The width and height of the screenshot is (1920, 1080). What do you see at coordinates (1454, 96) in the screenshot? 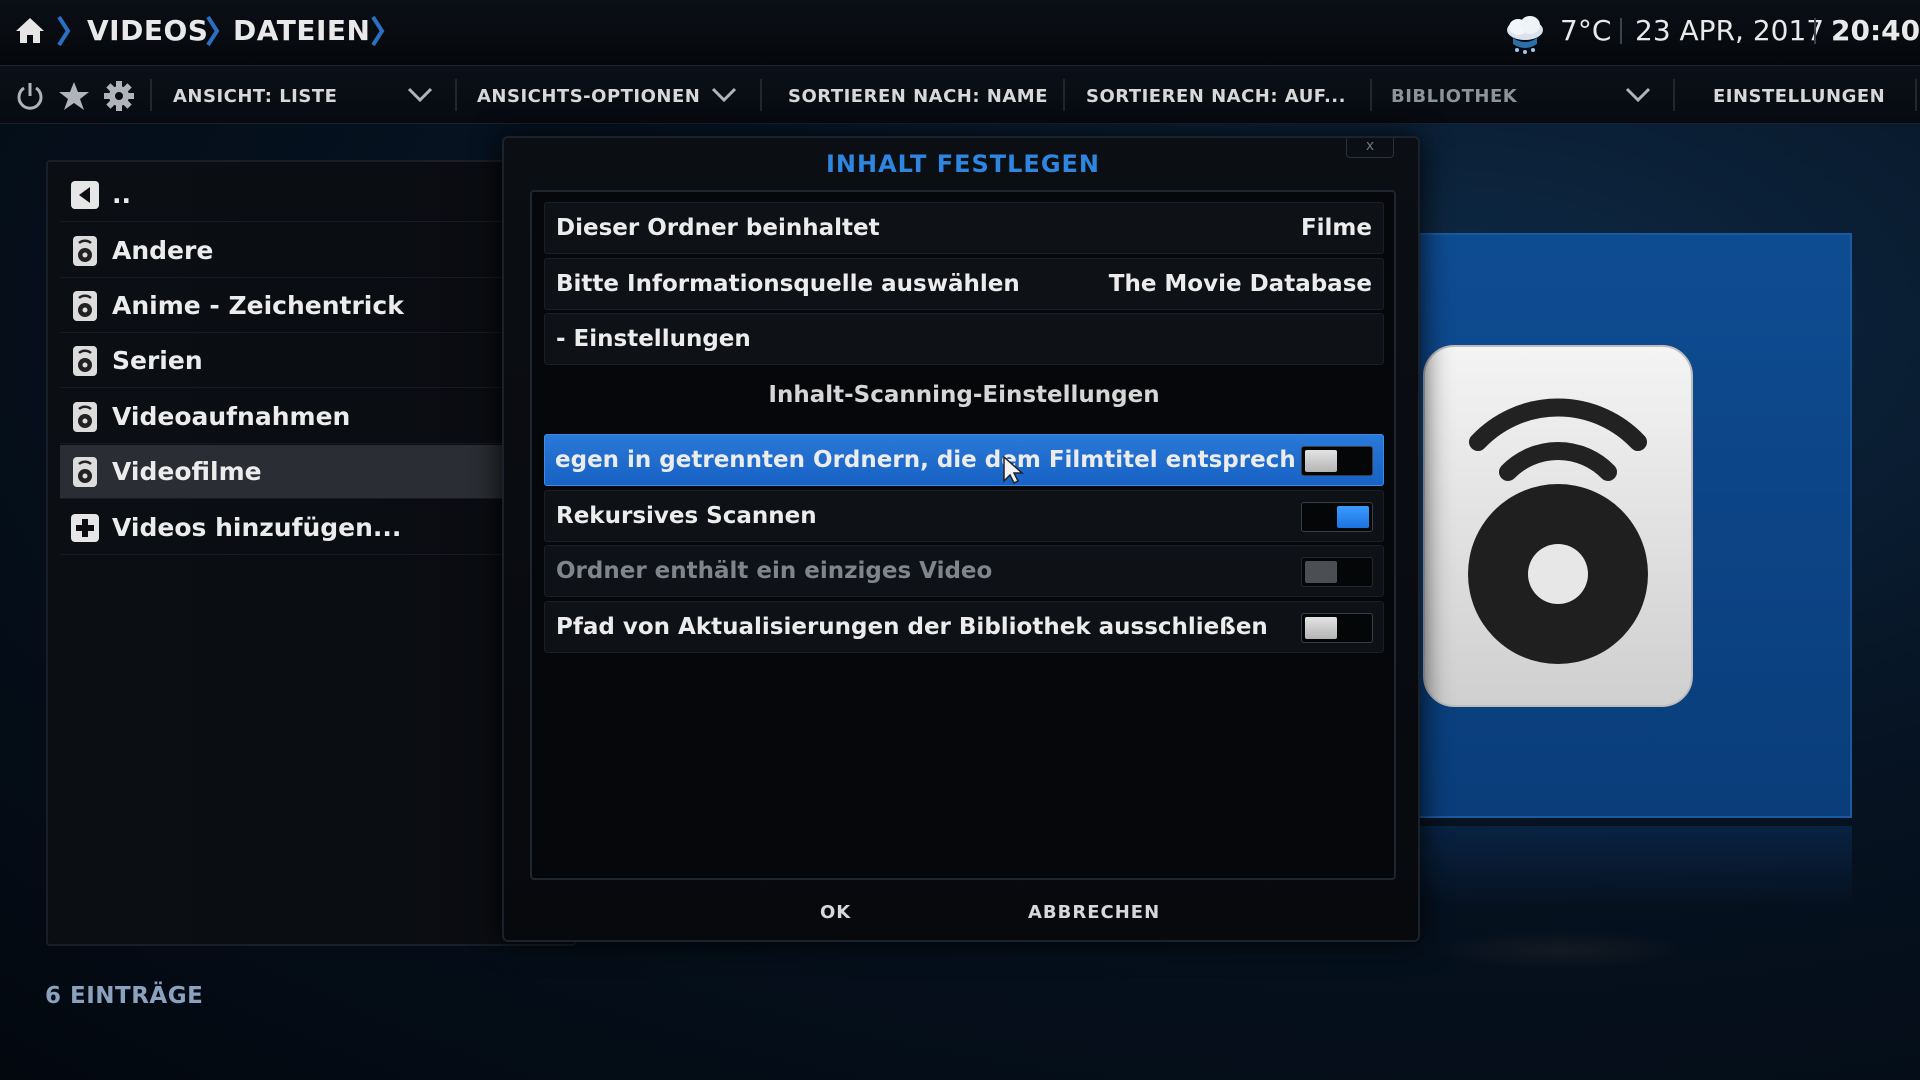
I see `library-button: BIBLIOTHEK` at bounding box center [1454, 96].